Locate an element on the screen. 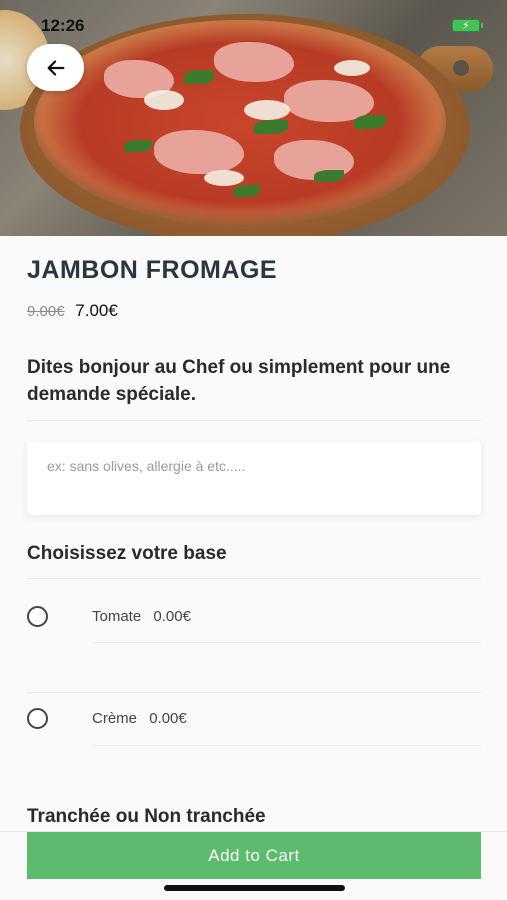 Image resolution: width=507 pixels, height=900 pixels. base-option-creme: Crème 0.00€ is located at coordinates (254, 724).